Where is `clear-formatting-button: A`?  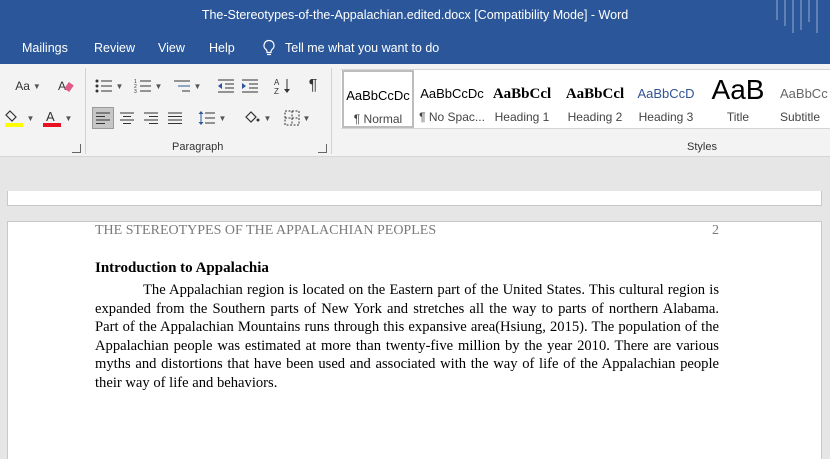 clear-formatting-button: A is located at coordinates (66, 86).